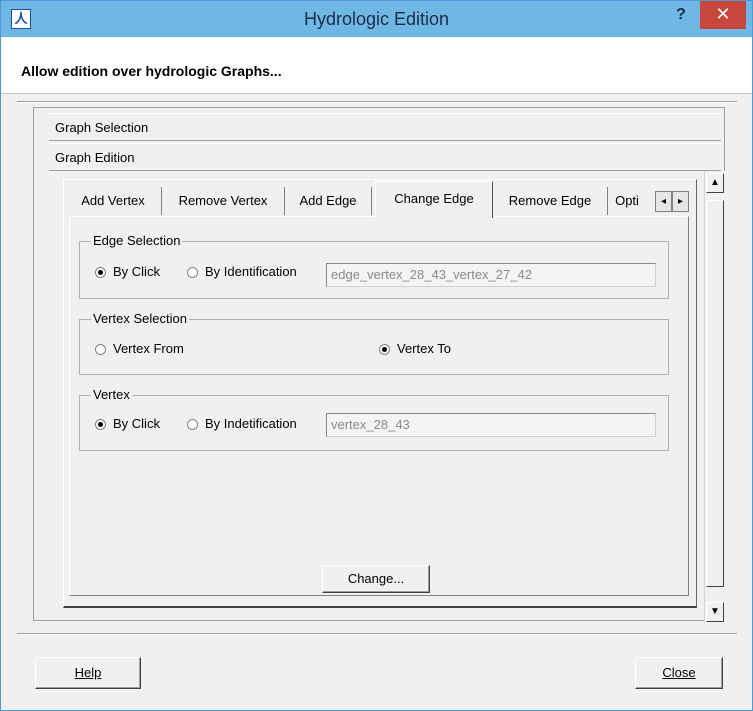  I want to click on top-divider, so click(377, 102).